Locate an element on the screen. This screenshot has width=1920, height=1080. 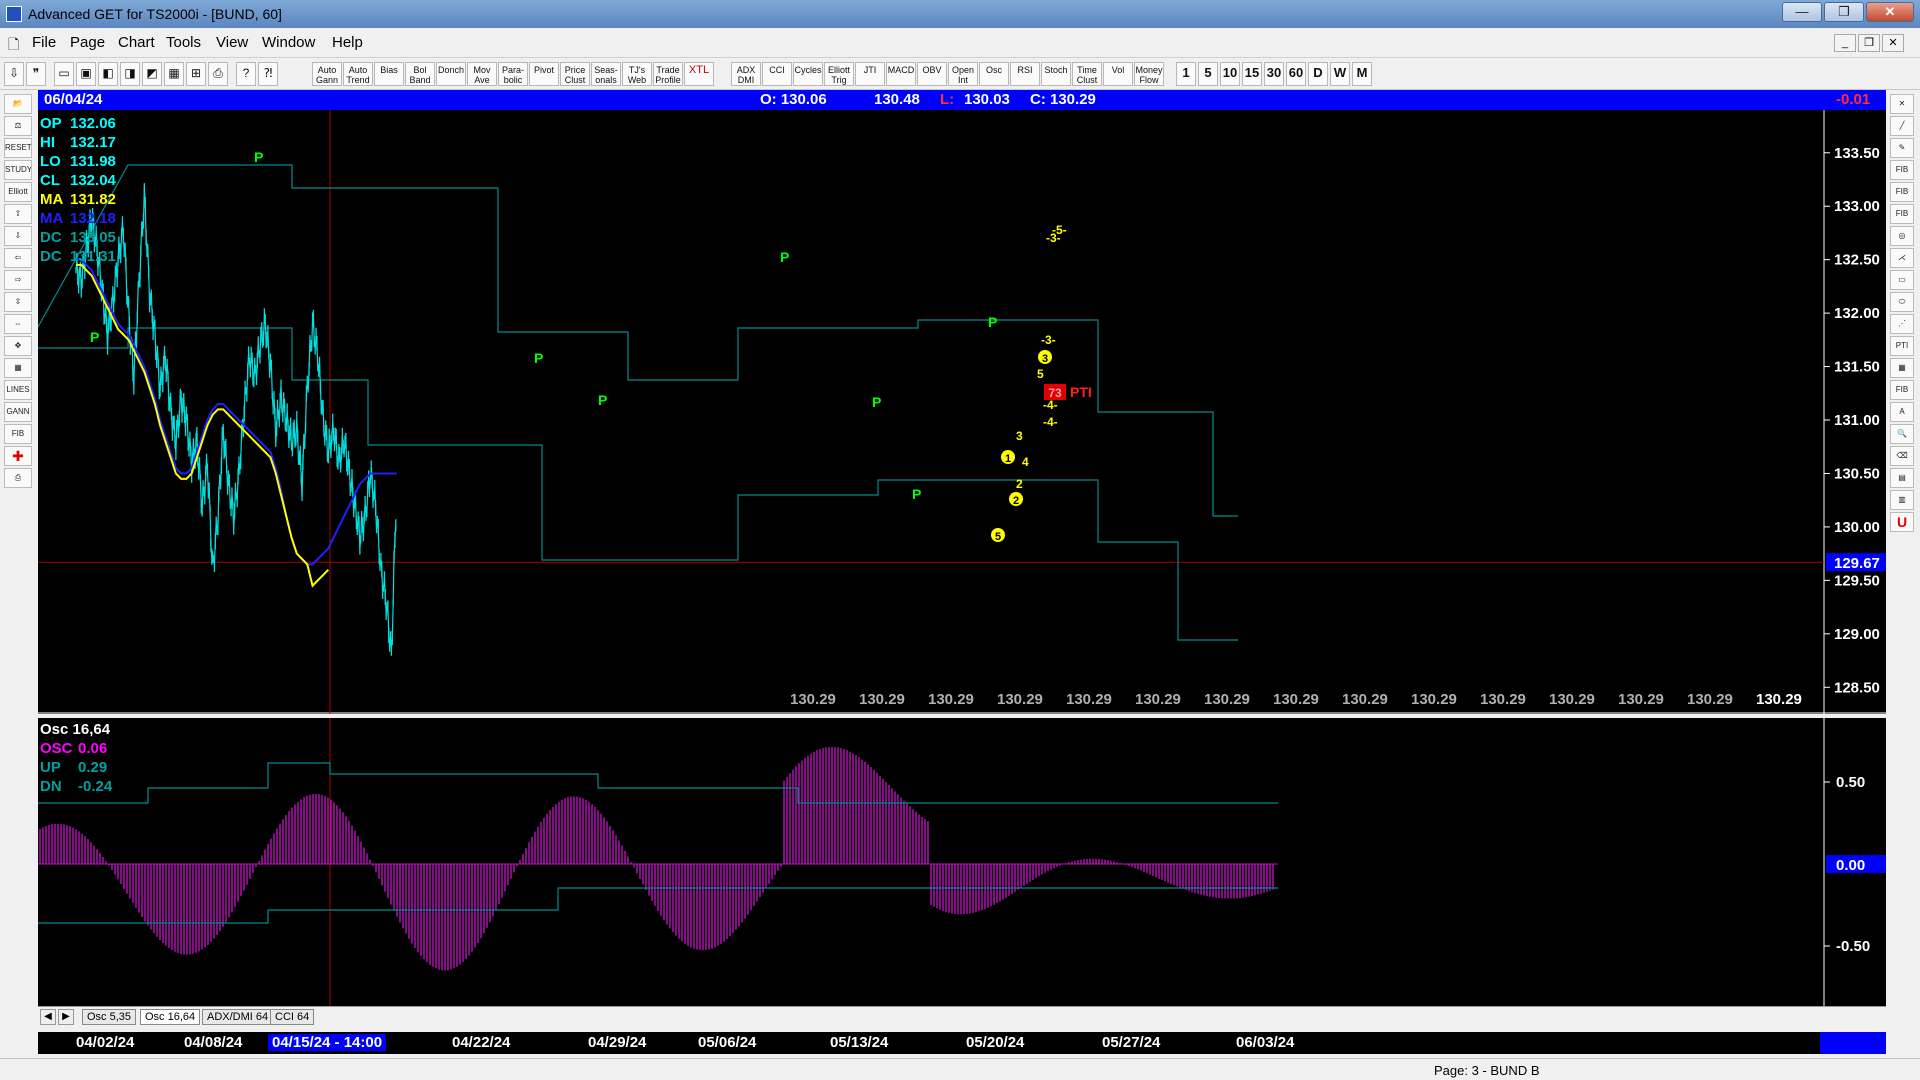
open-folder-icon: 📂 is located at coordinates (18, 104).